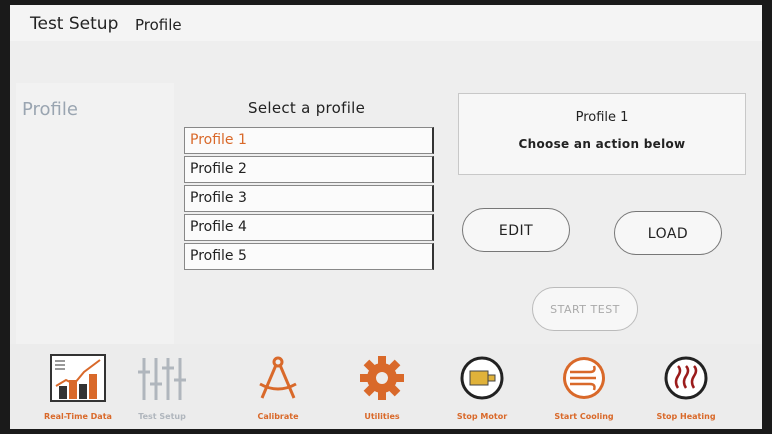 The image size is (772, 434). I want to click on realtime-chart-icon, so click(78, 378).